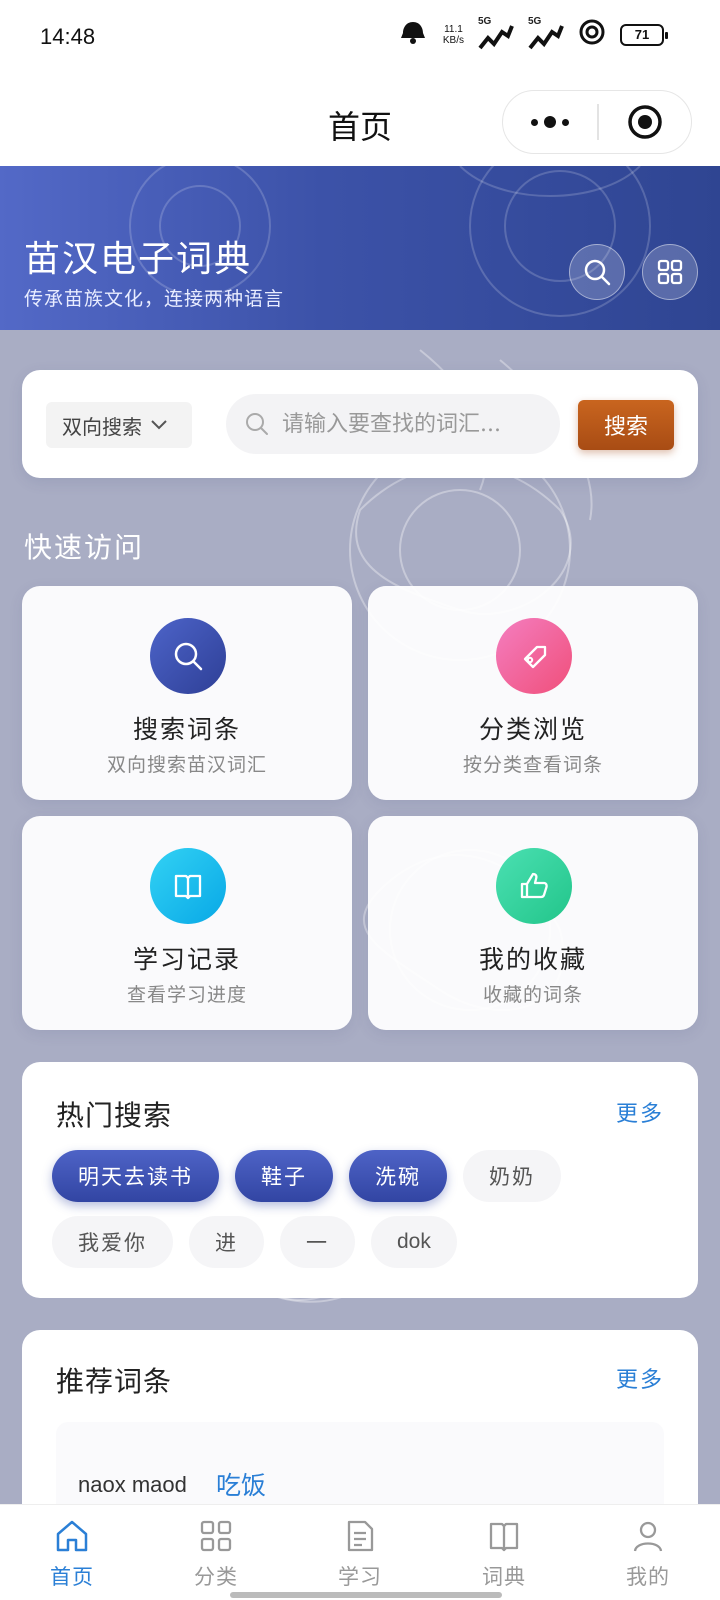  I want to click on quick-card-subtitle: 按分类查看词条, so click(532, 765).